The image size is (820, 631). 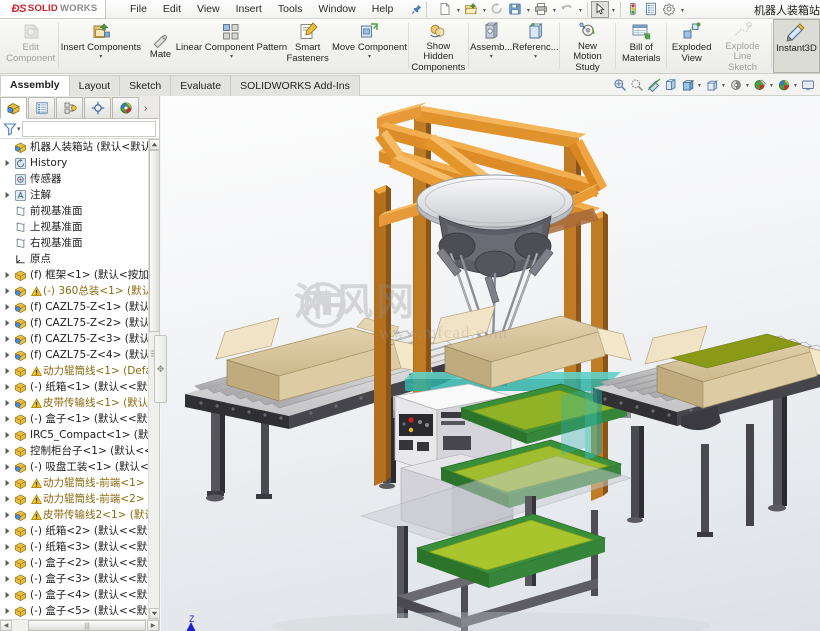 I want to click on property-manager-tab, so click(x=41, y=107).